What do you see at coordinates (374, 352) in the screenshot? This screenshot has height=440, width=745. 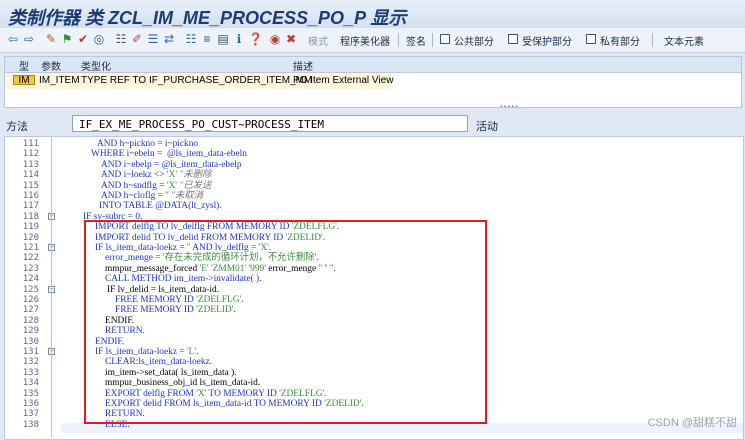 I see `code-line: 131 IF ls_item_data-loekz = 'L'.` at bounding box center [374, 352].